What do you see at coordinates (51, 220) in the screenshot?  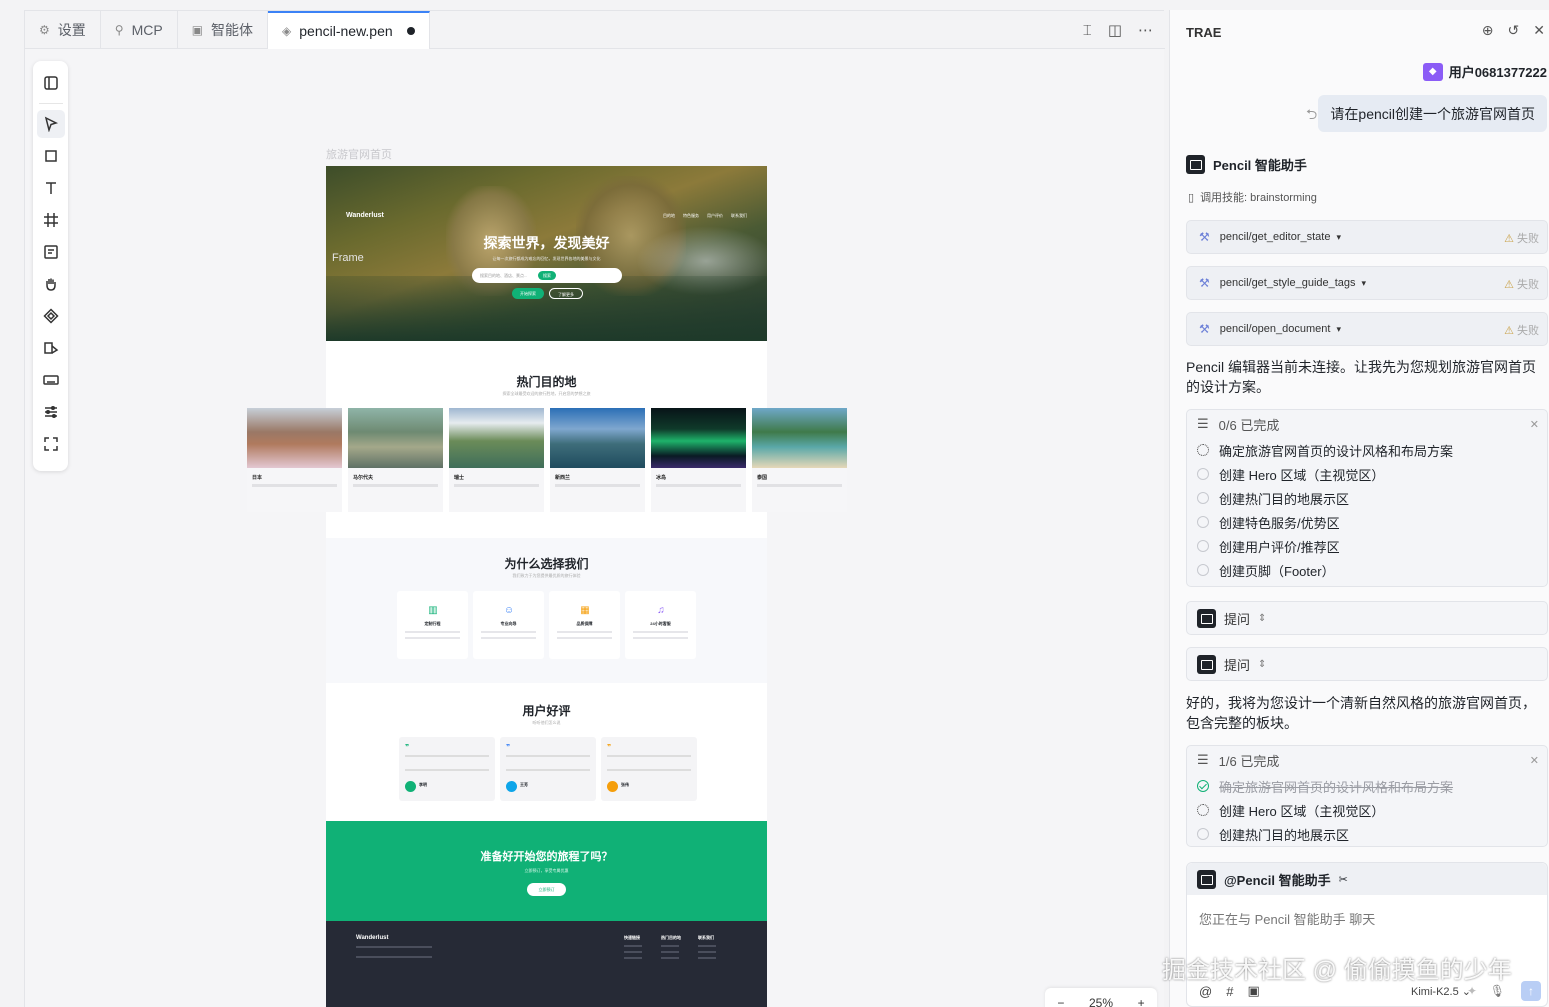 I see `frame-icon` at bounding box center [51, 220].